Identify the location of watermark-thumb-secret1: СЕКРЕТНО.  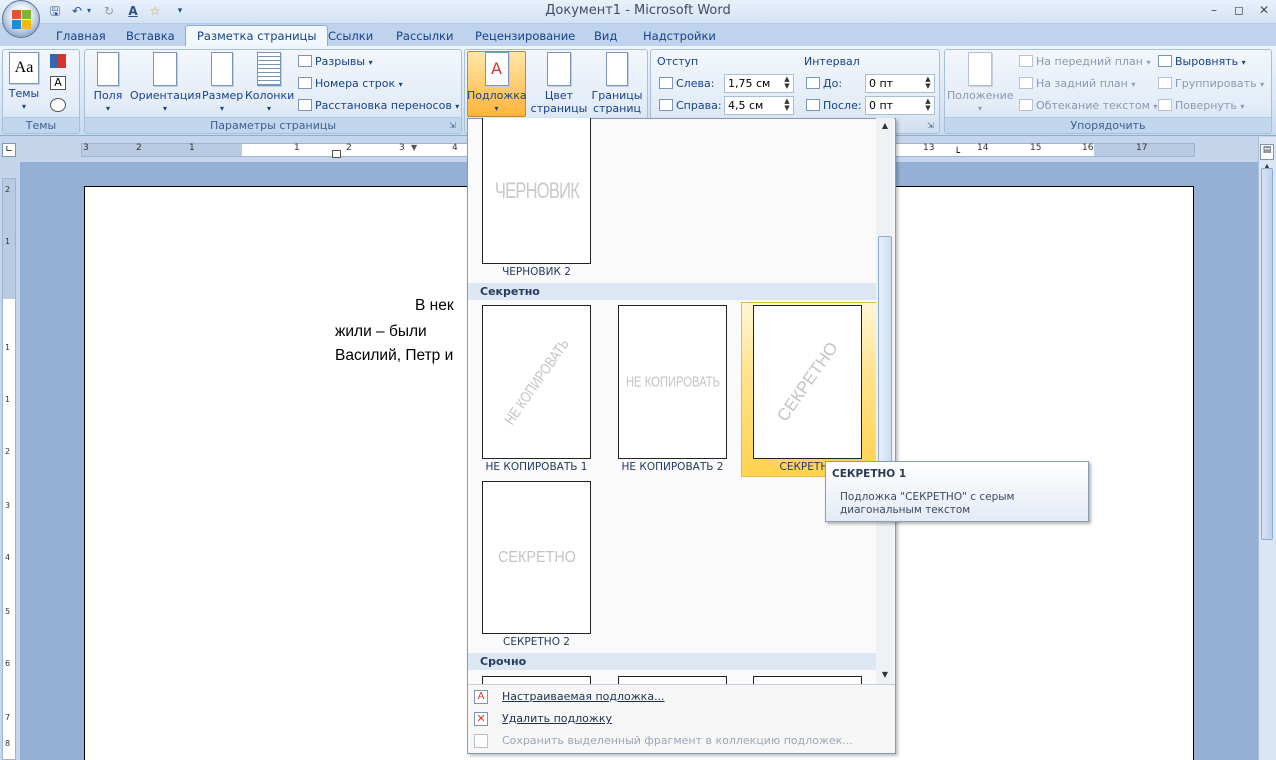
(807, 382).